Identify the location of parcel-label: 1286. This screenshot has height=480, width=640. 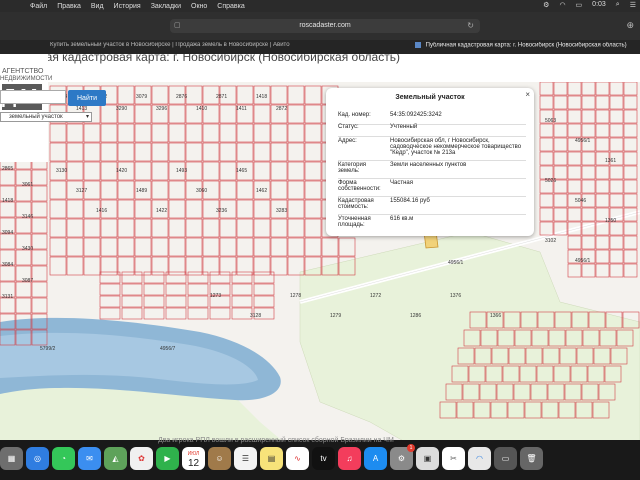
(415, 316).